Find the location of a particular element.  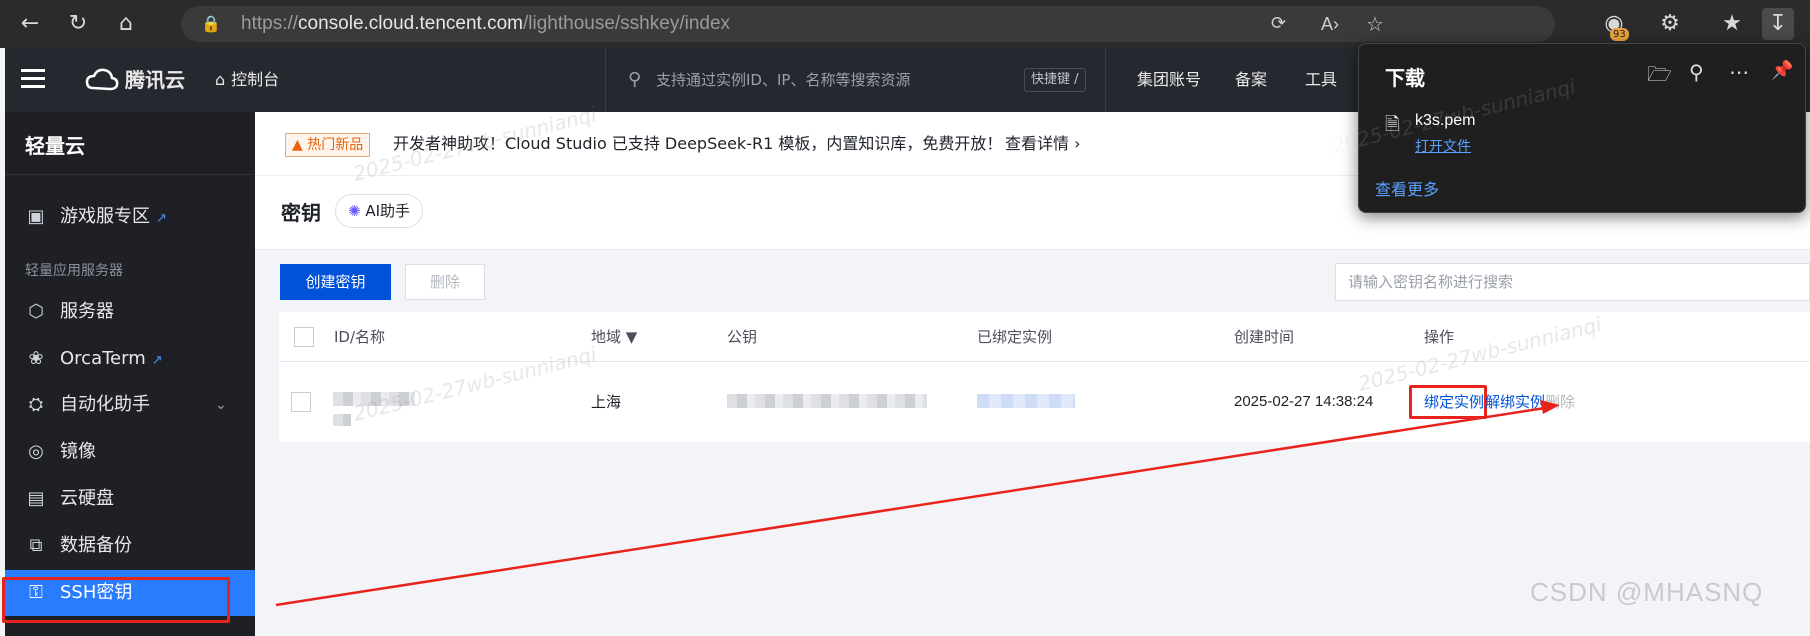

download-title: 下载 is located at coordinates (1405, 78).